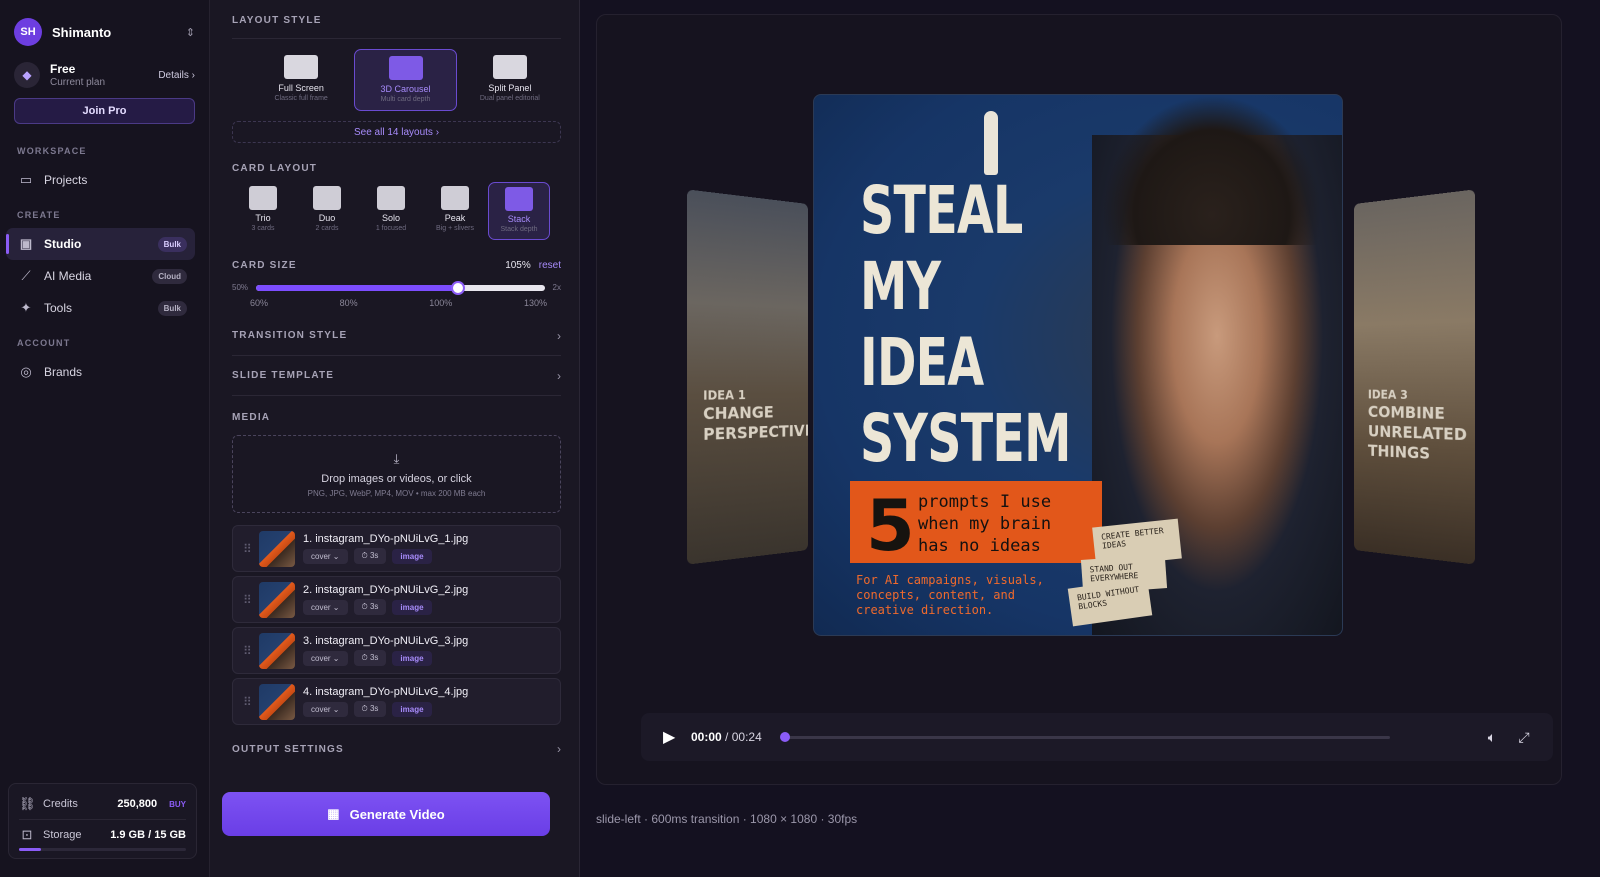  What do you see at coordinates (391, 211) in the screenshot?
I see `card-layout-solo: Solo 1 focused` at bounding box center [391, 211].